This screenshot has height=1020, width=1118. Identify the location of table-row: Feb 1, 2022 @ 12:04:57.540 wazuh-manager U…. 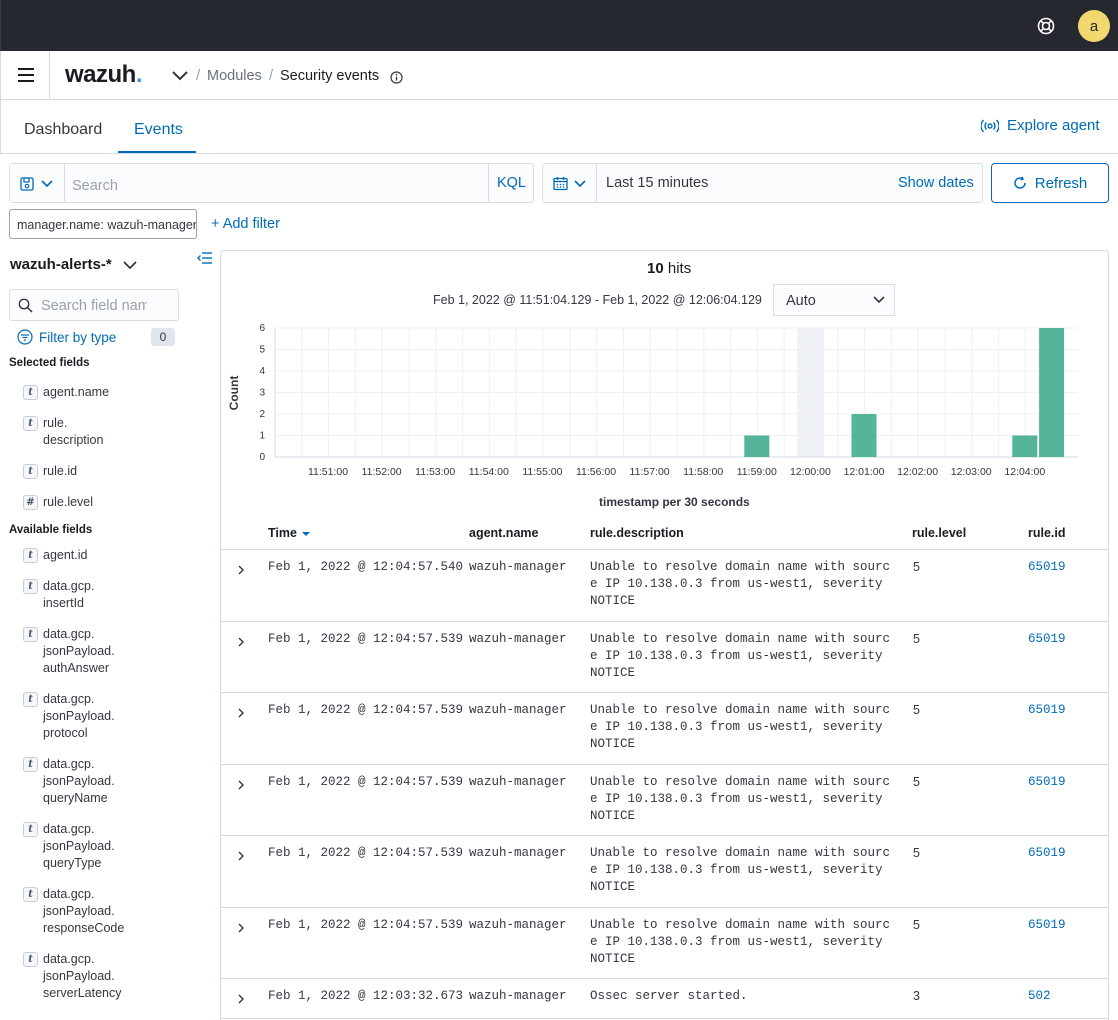
(664, 586).